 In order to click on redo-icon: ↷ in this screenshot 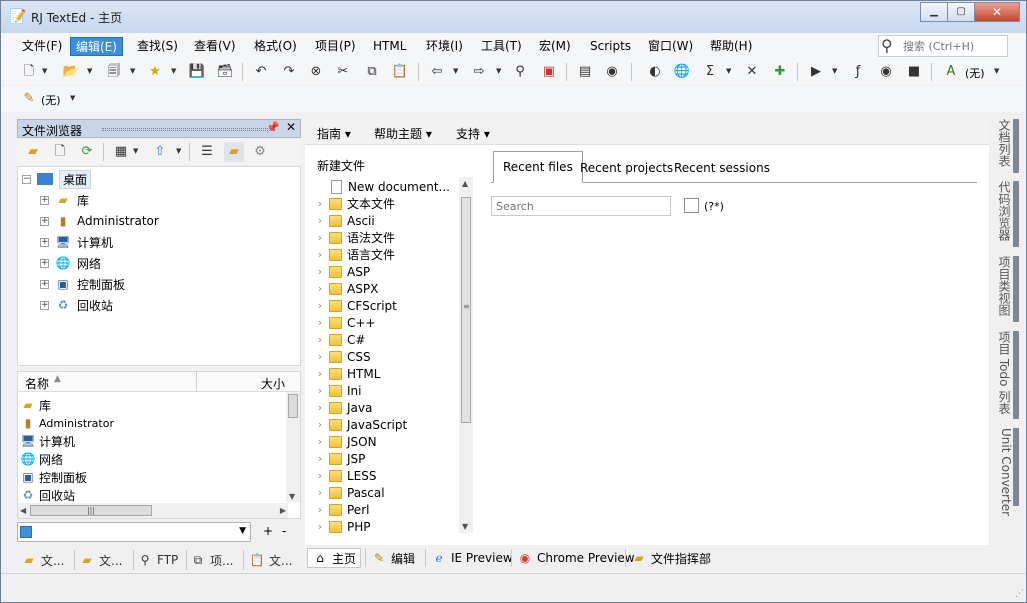, I will do `click(289, 72)`.